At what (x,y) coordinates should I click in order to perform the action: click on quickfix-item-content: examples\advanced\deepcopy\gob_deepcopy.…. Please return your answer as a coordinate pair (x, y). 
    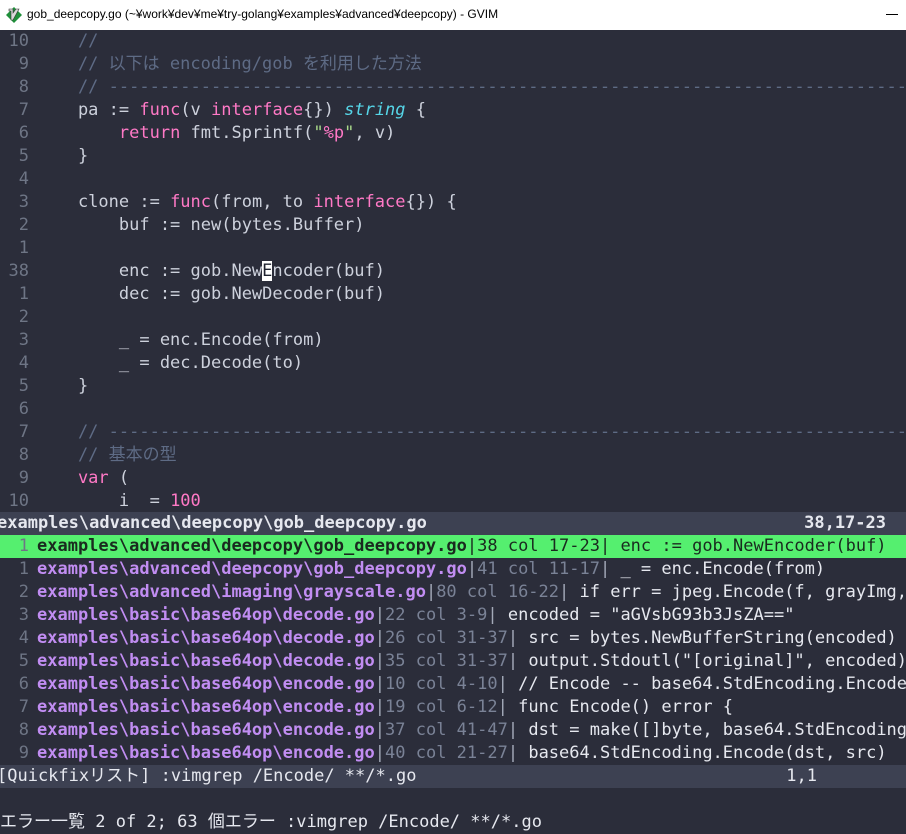
    Looking at the image, I should click on (462, 546).